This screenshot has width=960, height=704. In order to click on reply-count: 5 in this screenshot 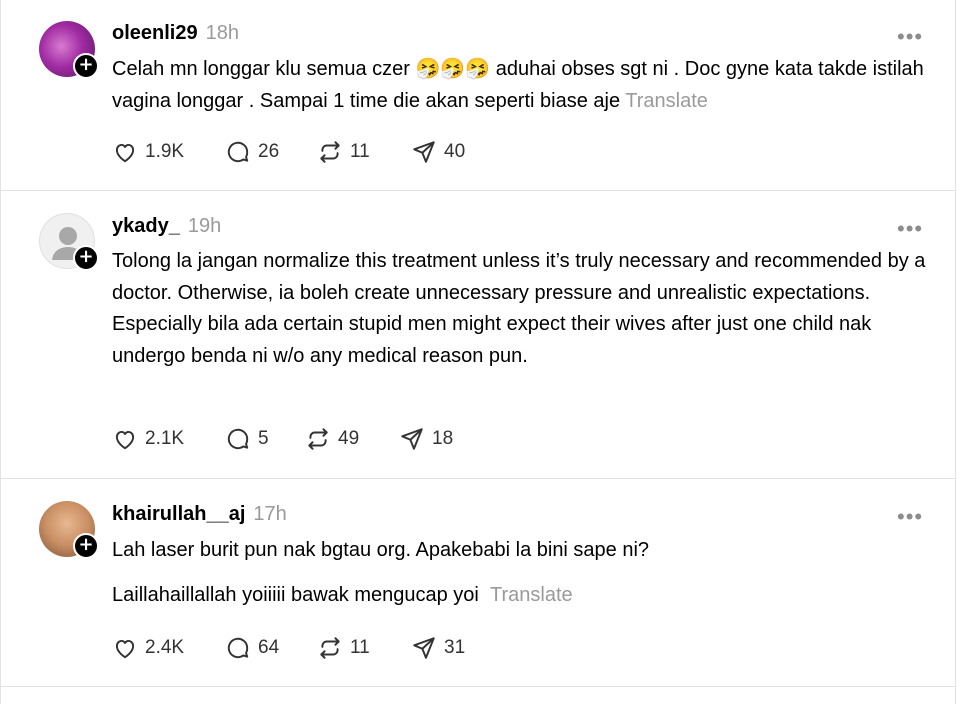, I will do `click(263, 438)`.